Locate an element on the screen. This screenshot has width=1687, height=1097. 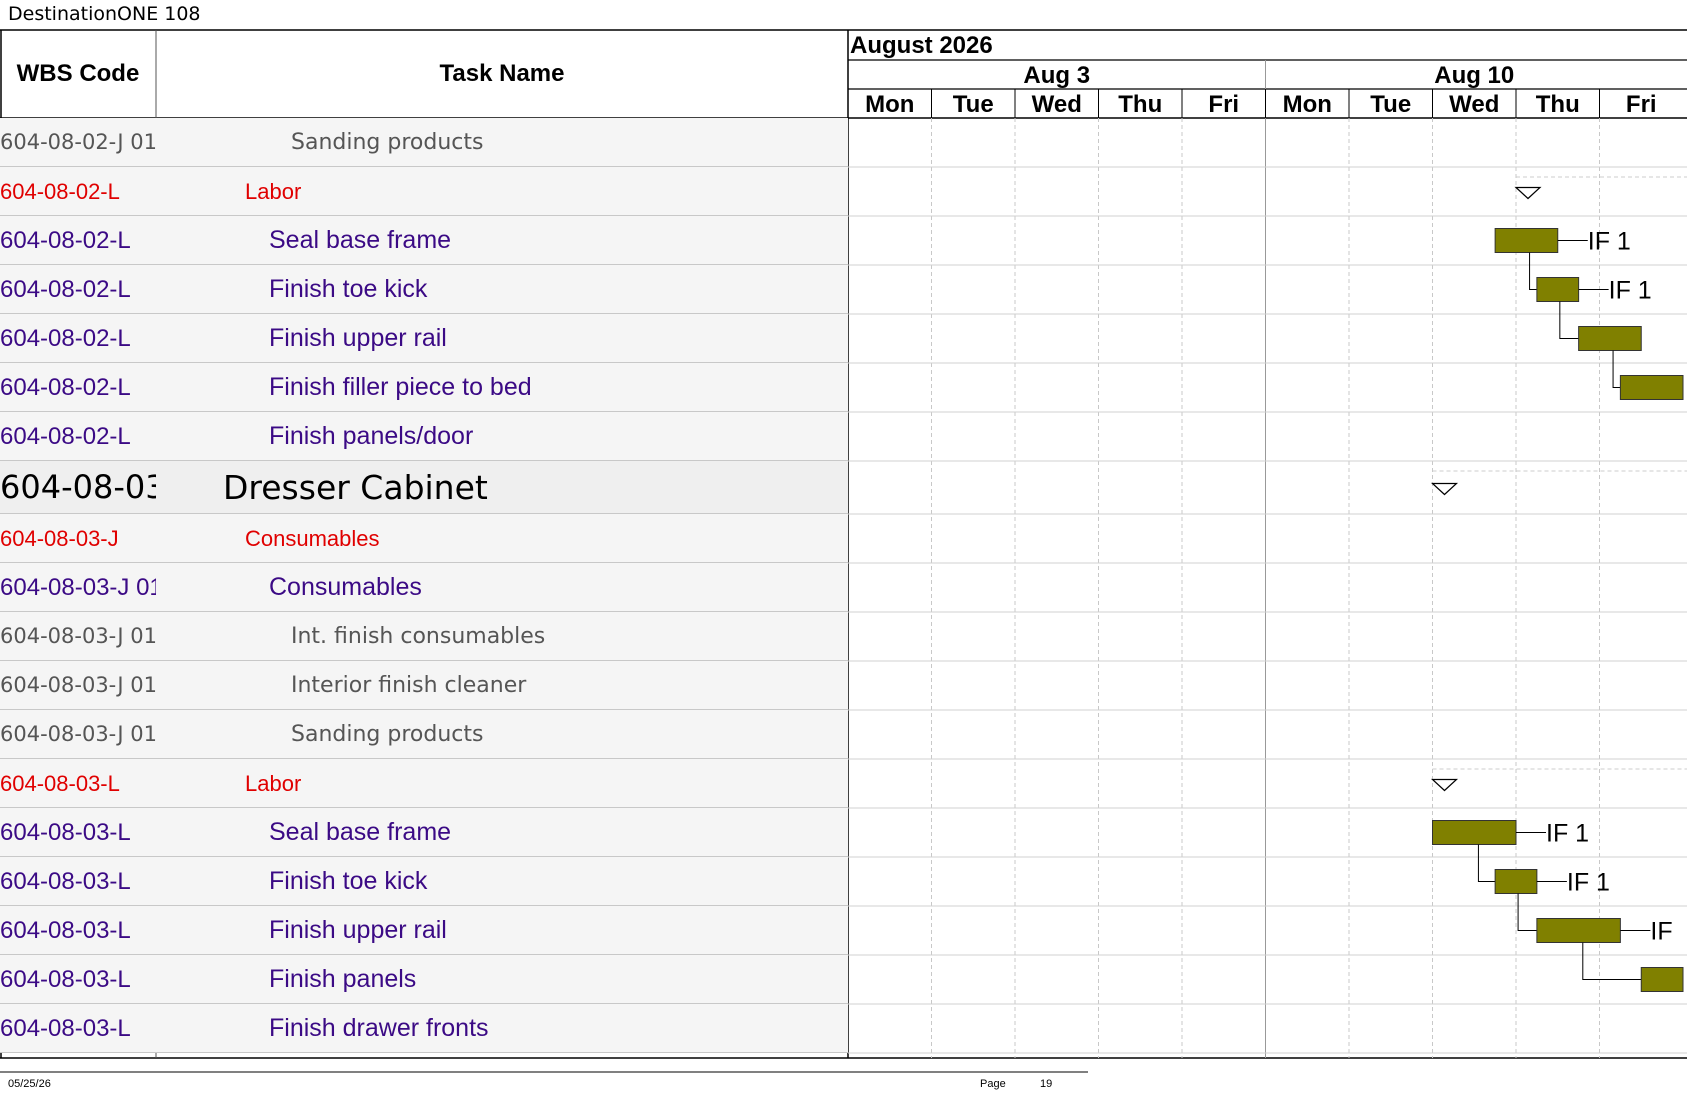
week-label: Aug 10 is located at coordinates (1474, 75).